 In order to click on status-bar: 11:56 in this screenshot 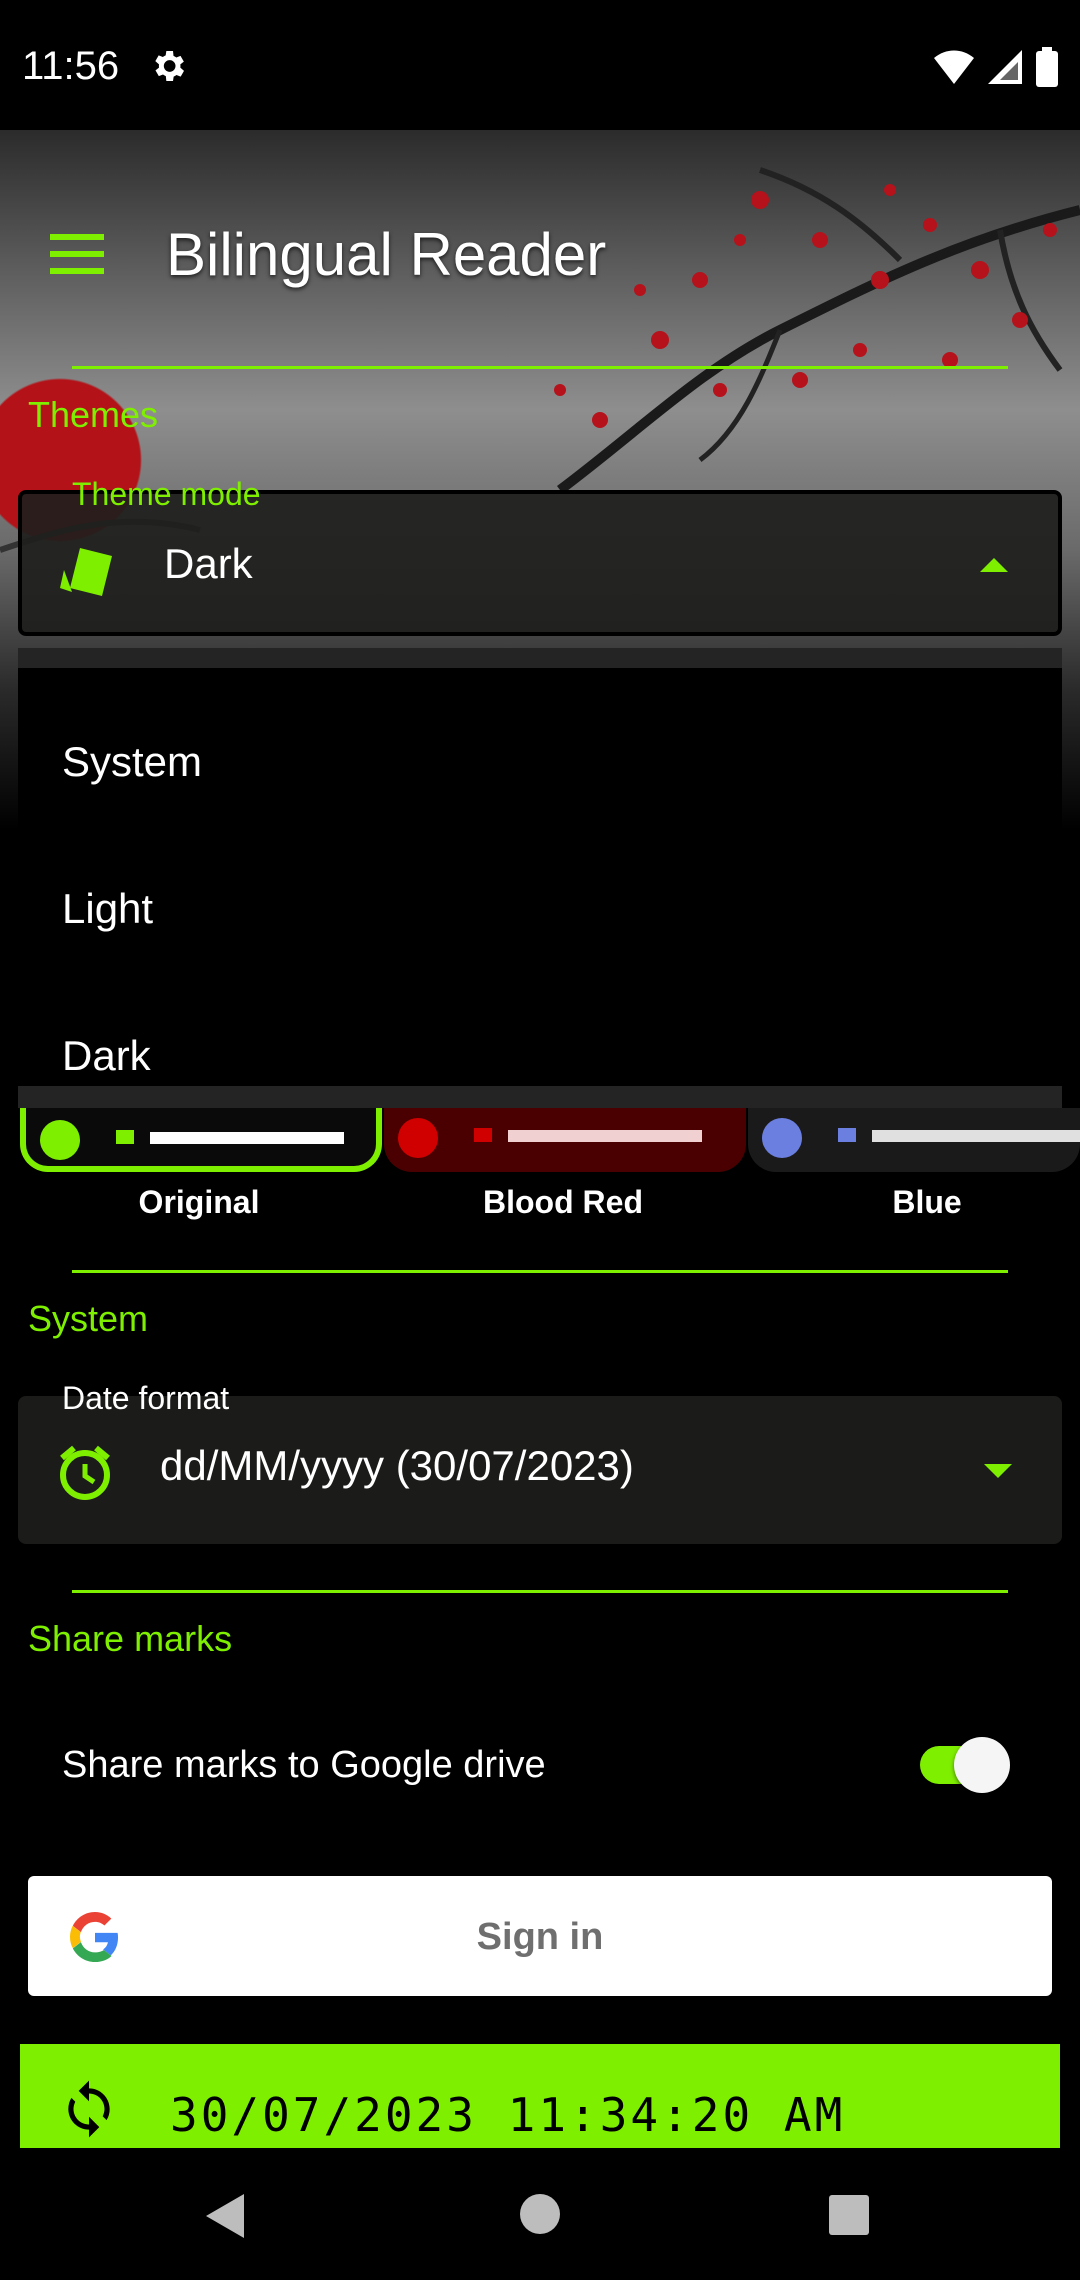, I will do `click(540, 65)`.